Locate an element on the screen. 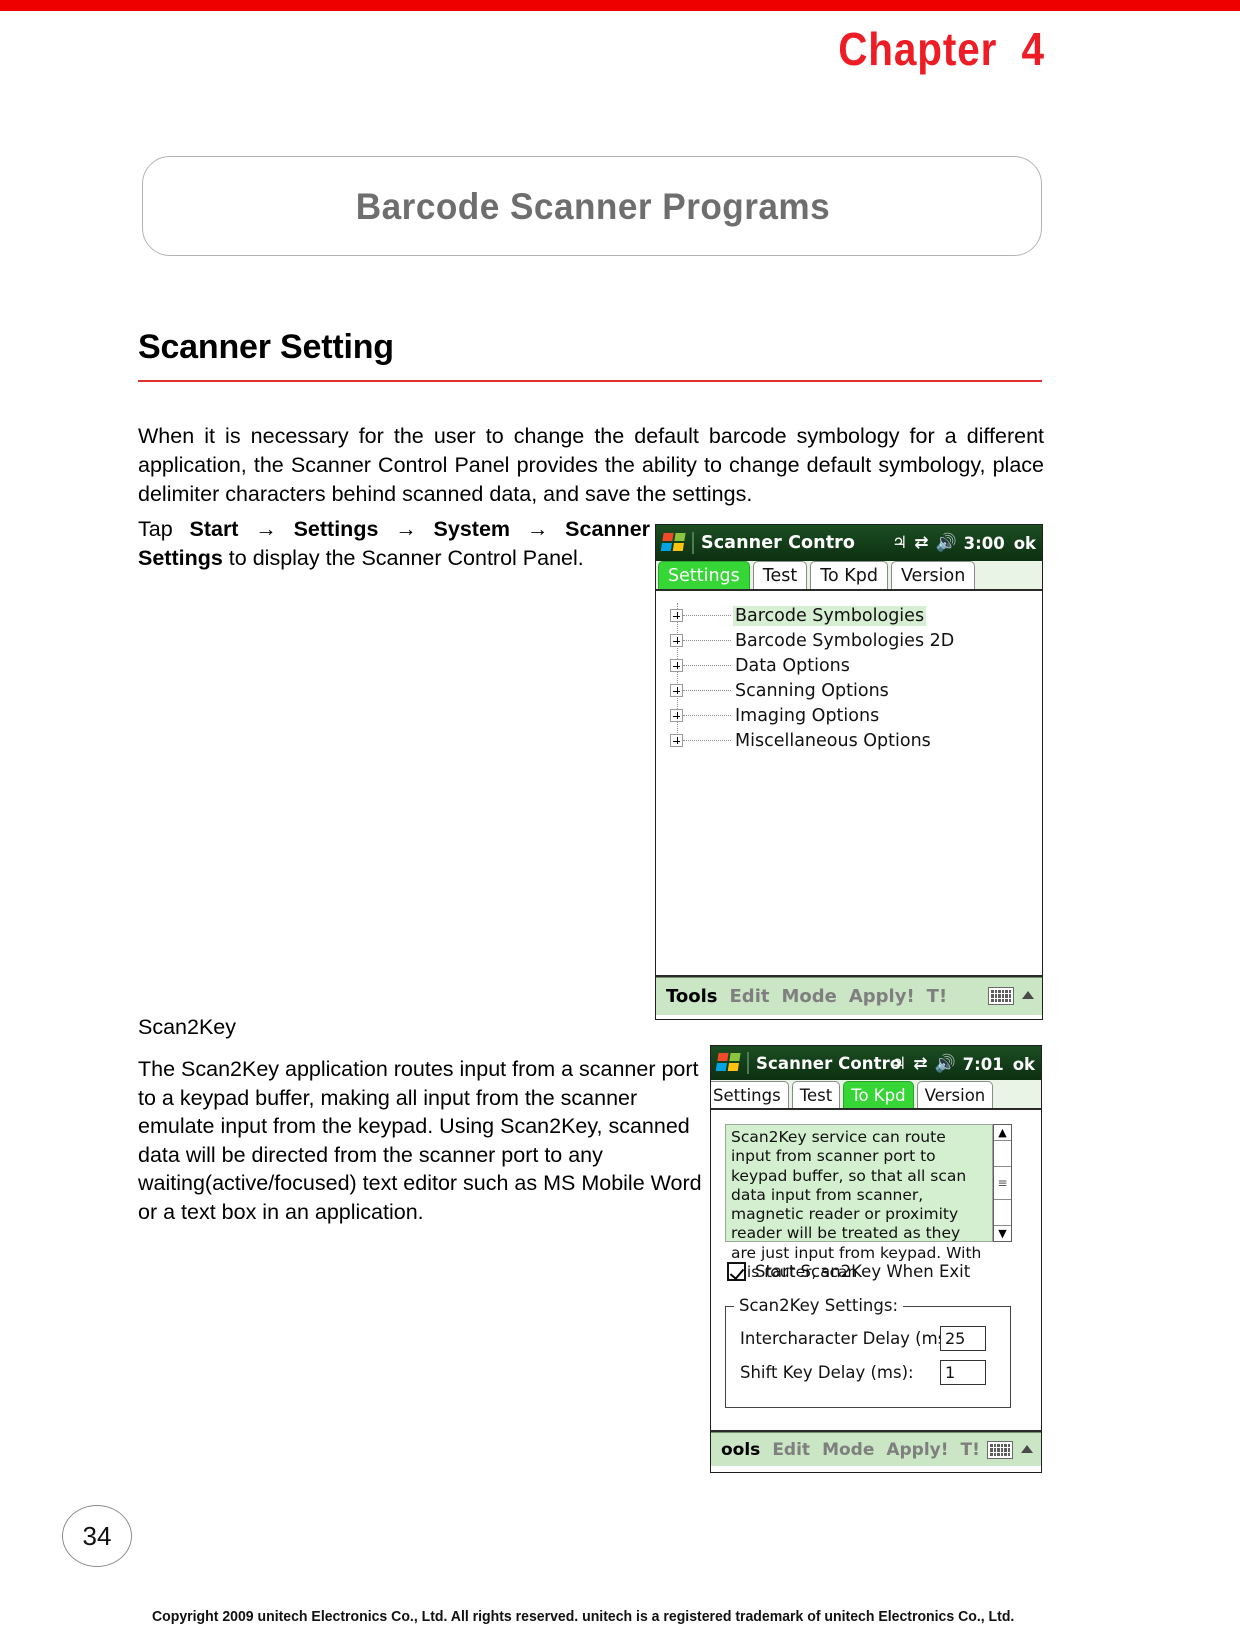 The height and width of the screenshot is (1641, 1240). tree-item-label: Miscellaneous Options is located at coordinates (833, 740).